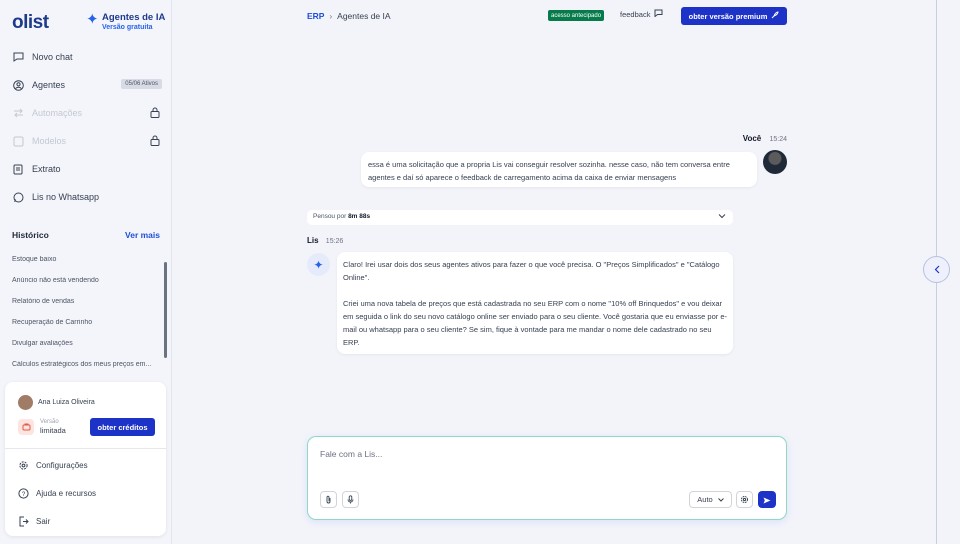  What do you see at coordinates (66, 493) in the screenshot?
I see `help-label: Ajuda e recursos` at bounding box center [66, 493].